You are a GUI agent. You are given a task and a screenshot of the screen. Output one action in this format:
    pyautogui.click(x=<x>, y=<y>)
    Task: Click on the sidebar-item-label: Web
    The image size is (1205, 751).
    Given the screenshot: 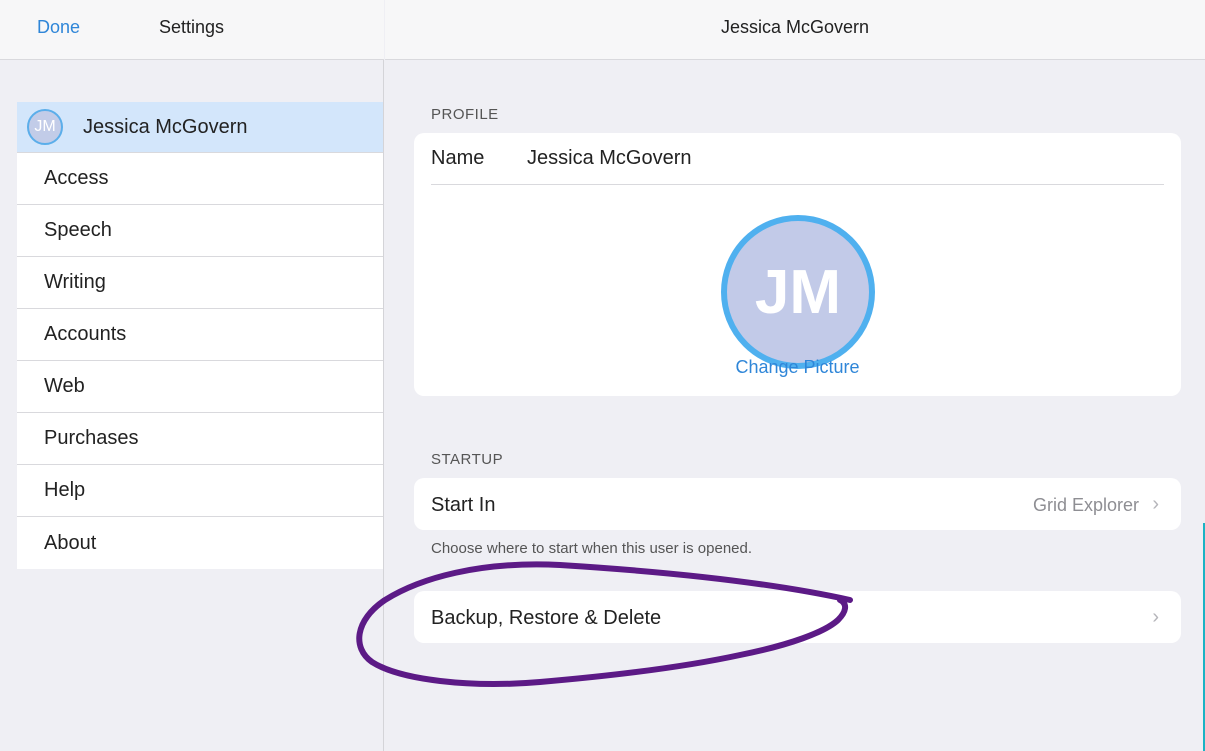 What is the action you would take?
    pyautogui.click(x=64, y=386)
    